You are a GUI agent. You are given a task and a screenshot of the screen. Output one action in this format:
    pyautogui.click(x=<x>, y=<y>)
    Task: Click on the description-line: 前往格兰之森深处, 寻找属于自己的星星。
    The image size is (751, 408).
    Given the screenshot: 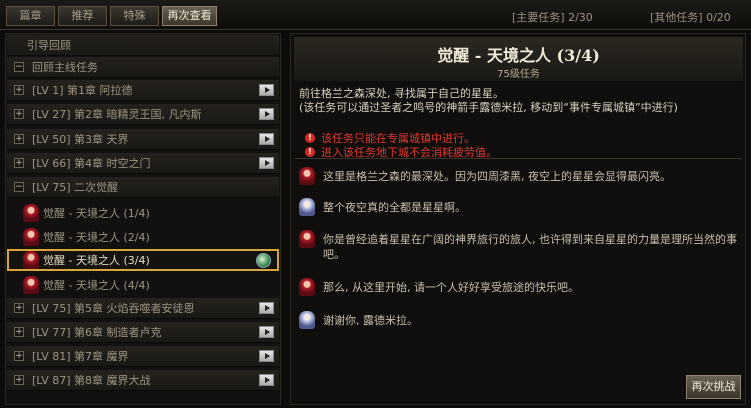 What is the action you would take?
    pyautogui.click(x=401, y=93)
    